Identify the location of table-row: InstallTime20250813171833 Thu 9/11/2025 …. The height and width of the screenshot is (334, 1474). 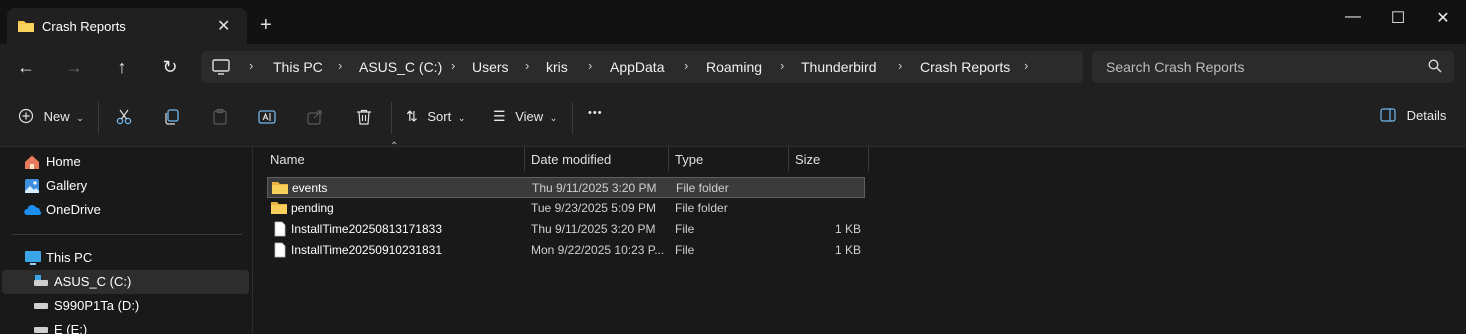
(566, 229).